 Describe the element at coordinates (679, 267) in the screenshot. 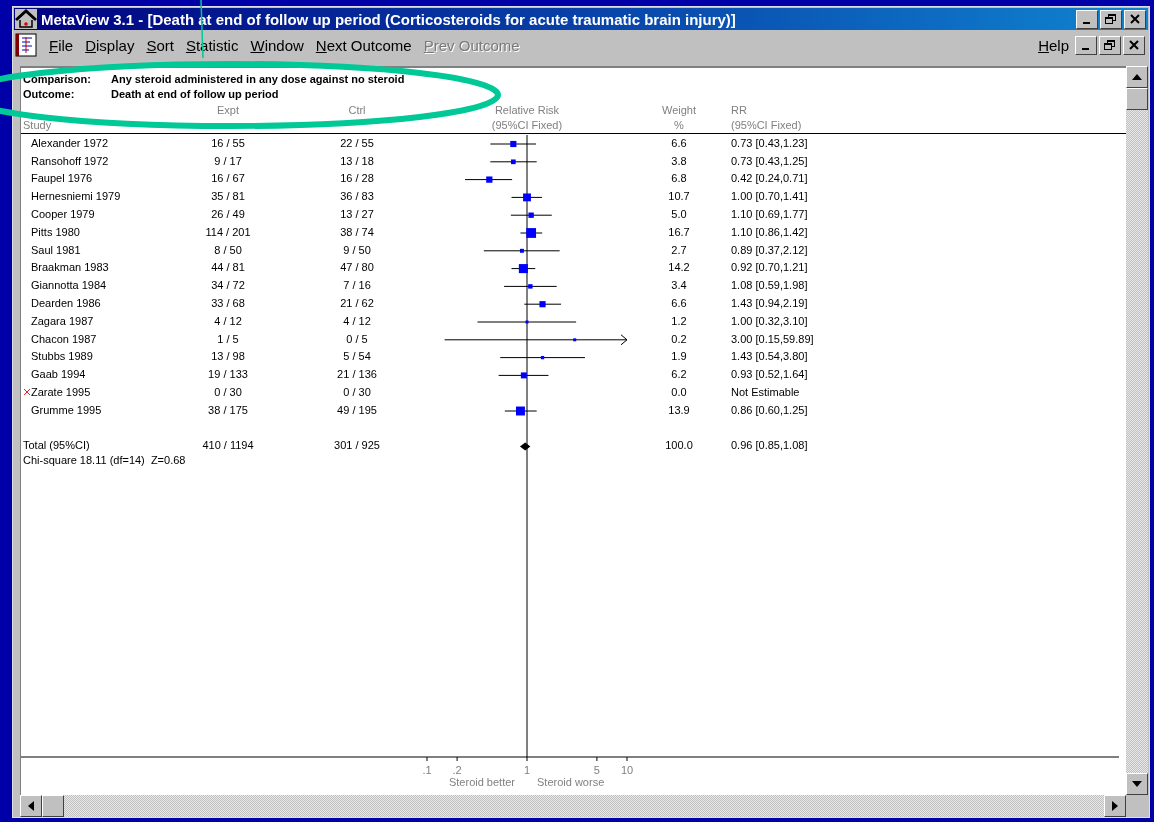

I see `weight-value: 14.2` at that location.